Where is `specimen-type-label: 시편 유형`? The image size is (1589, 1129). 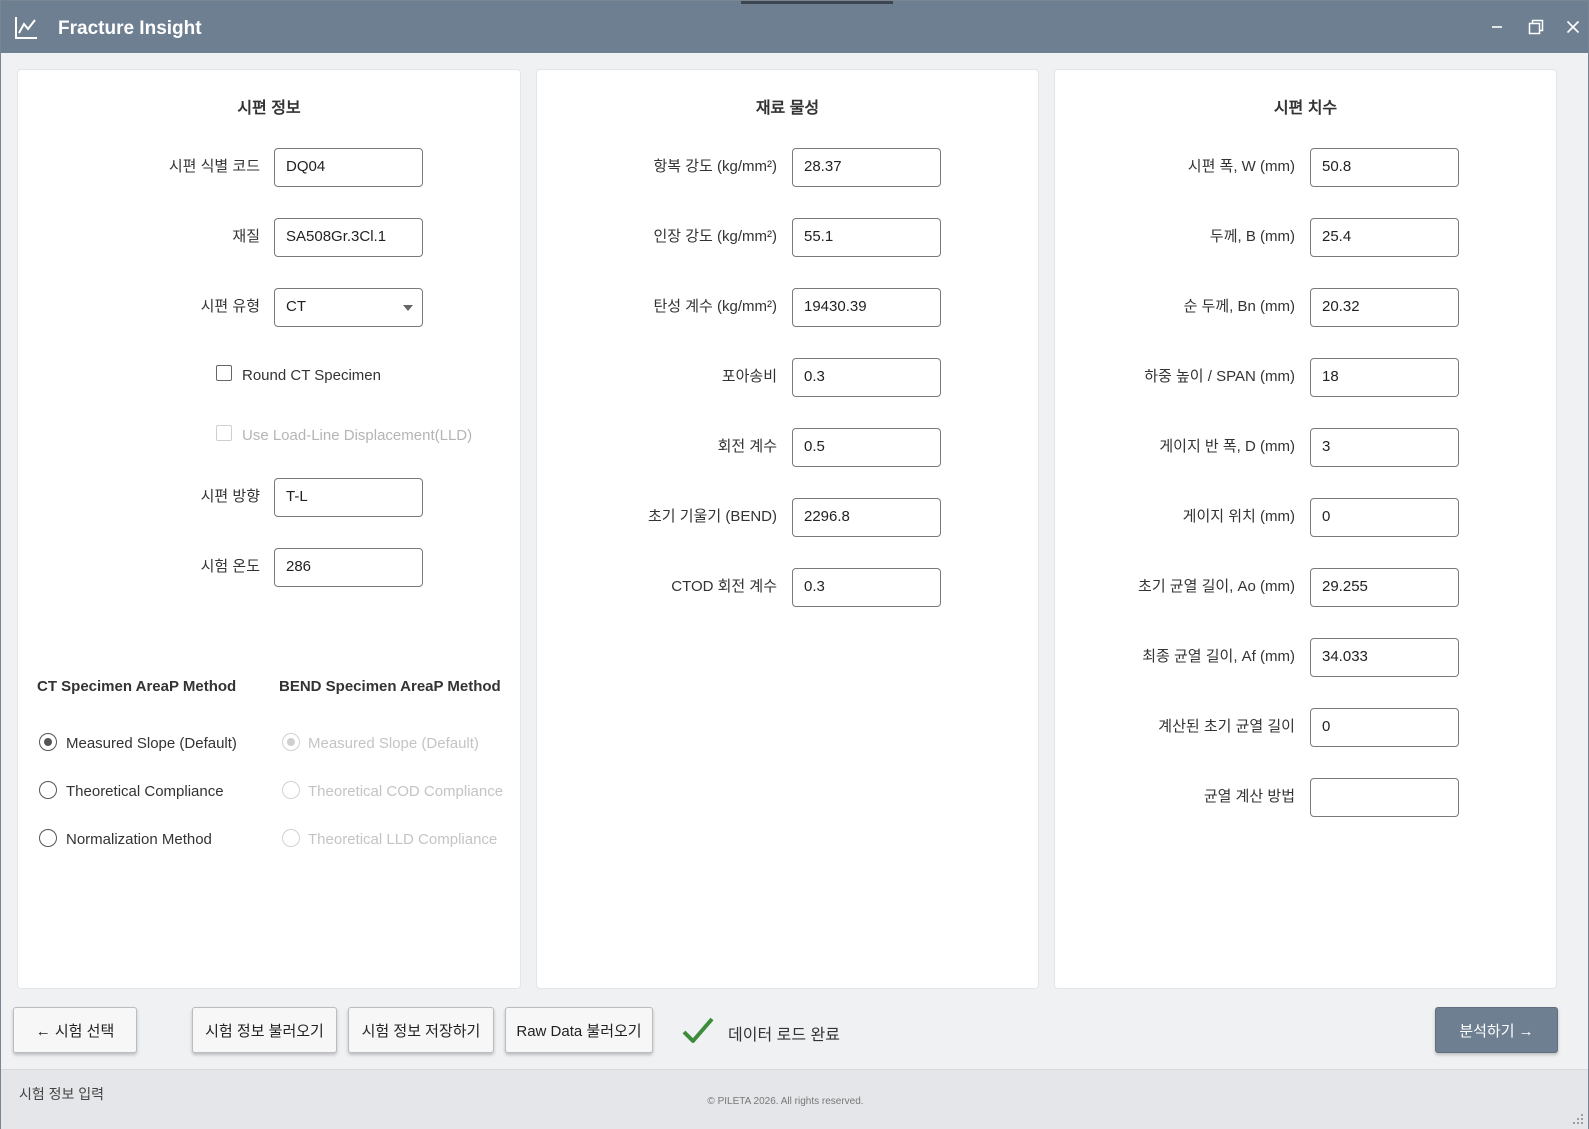 specimen-type-label: 시편 유형 is located at coordinates (230, 306).